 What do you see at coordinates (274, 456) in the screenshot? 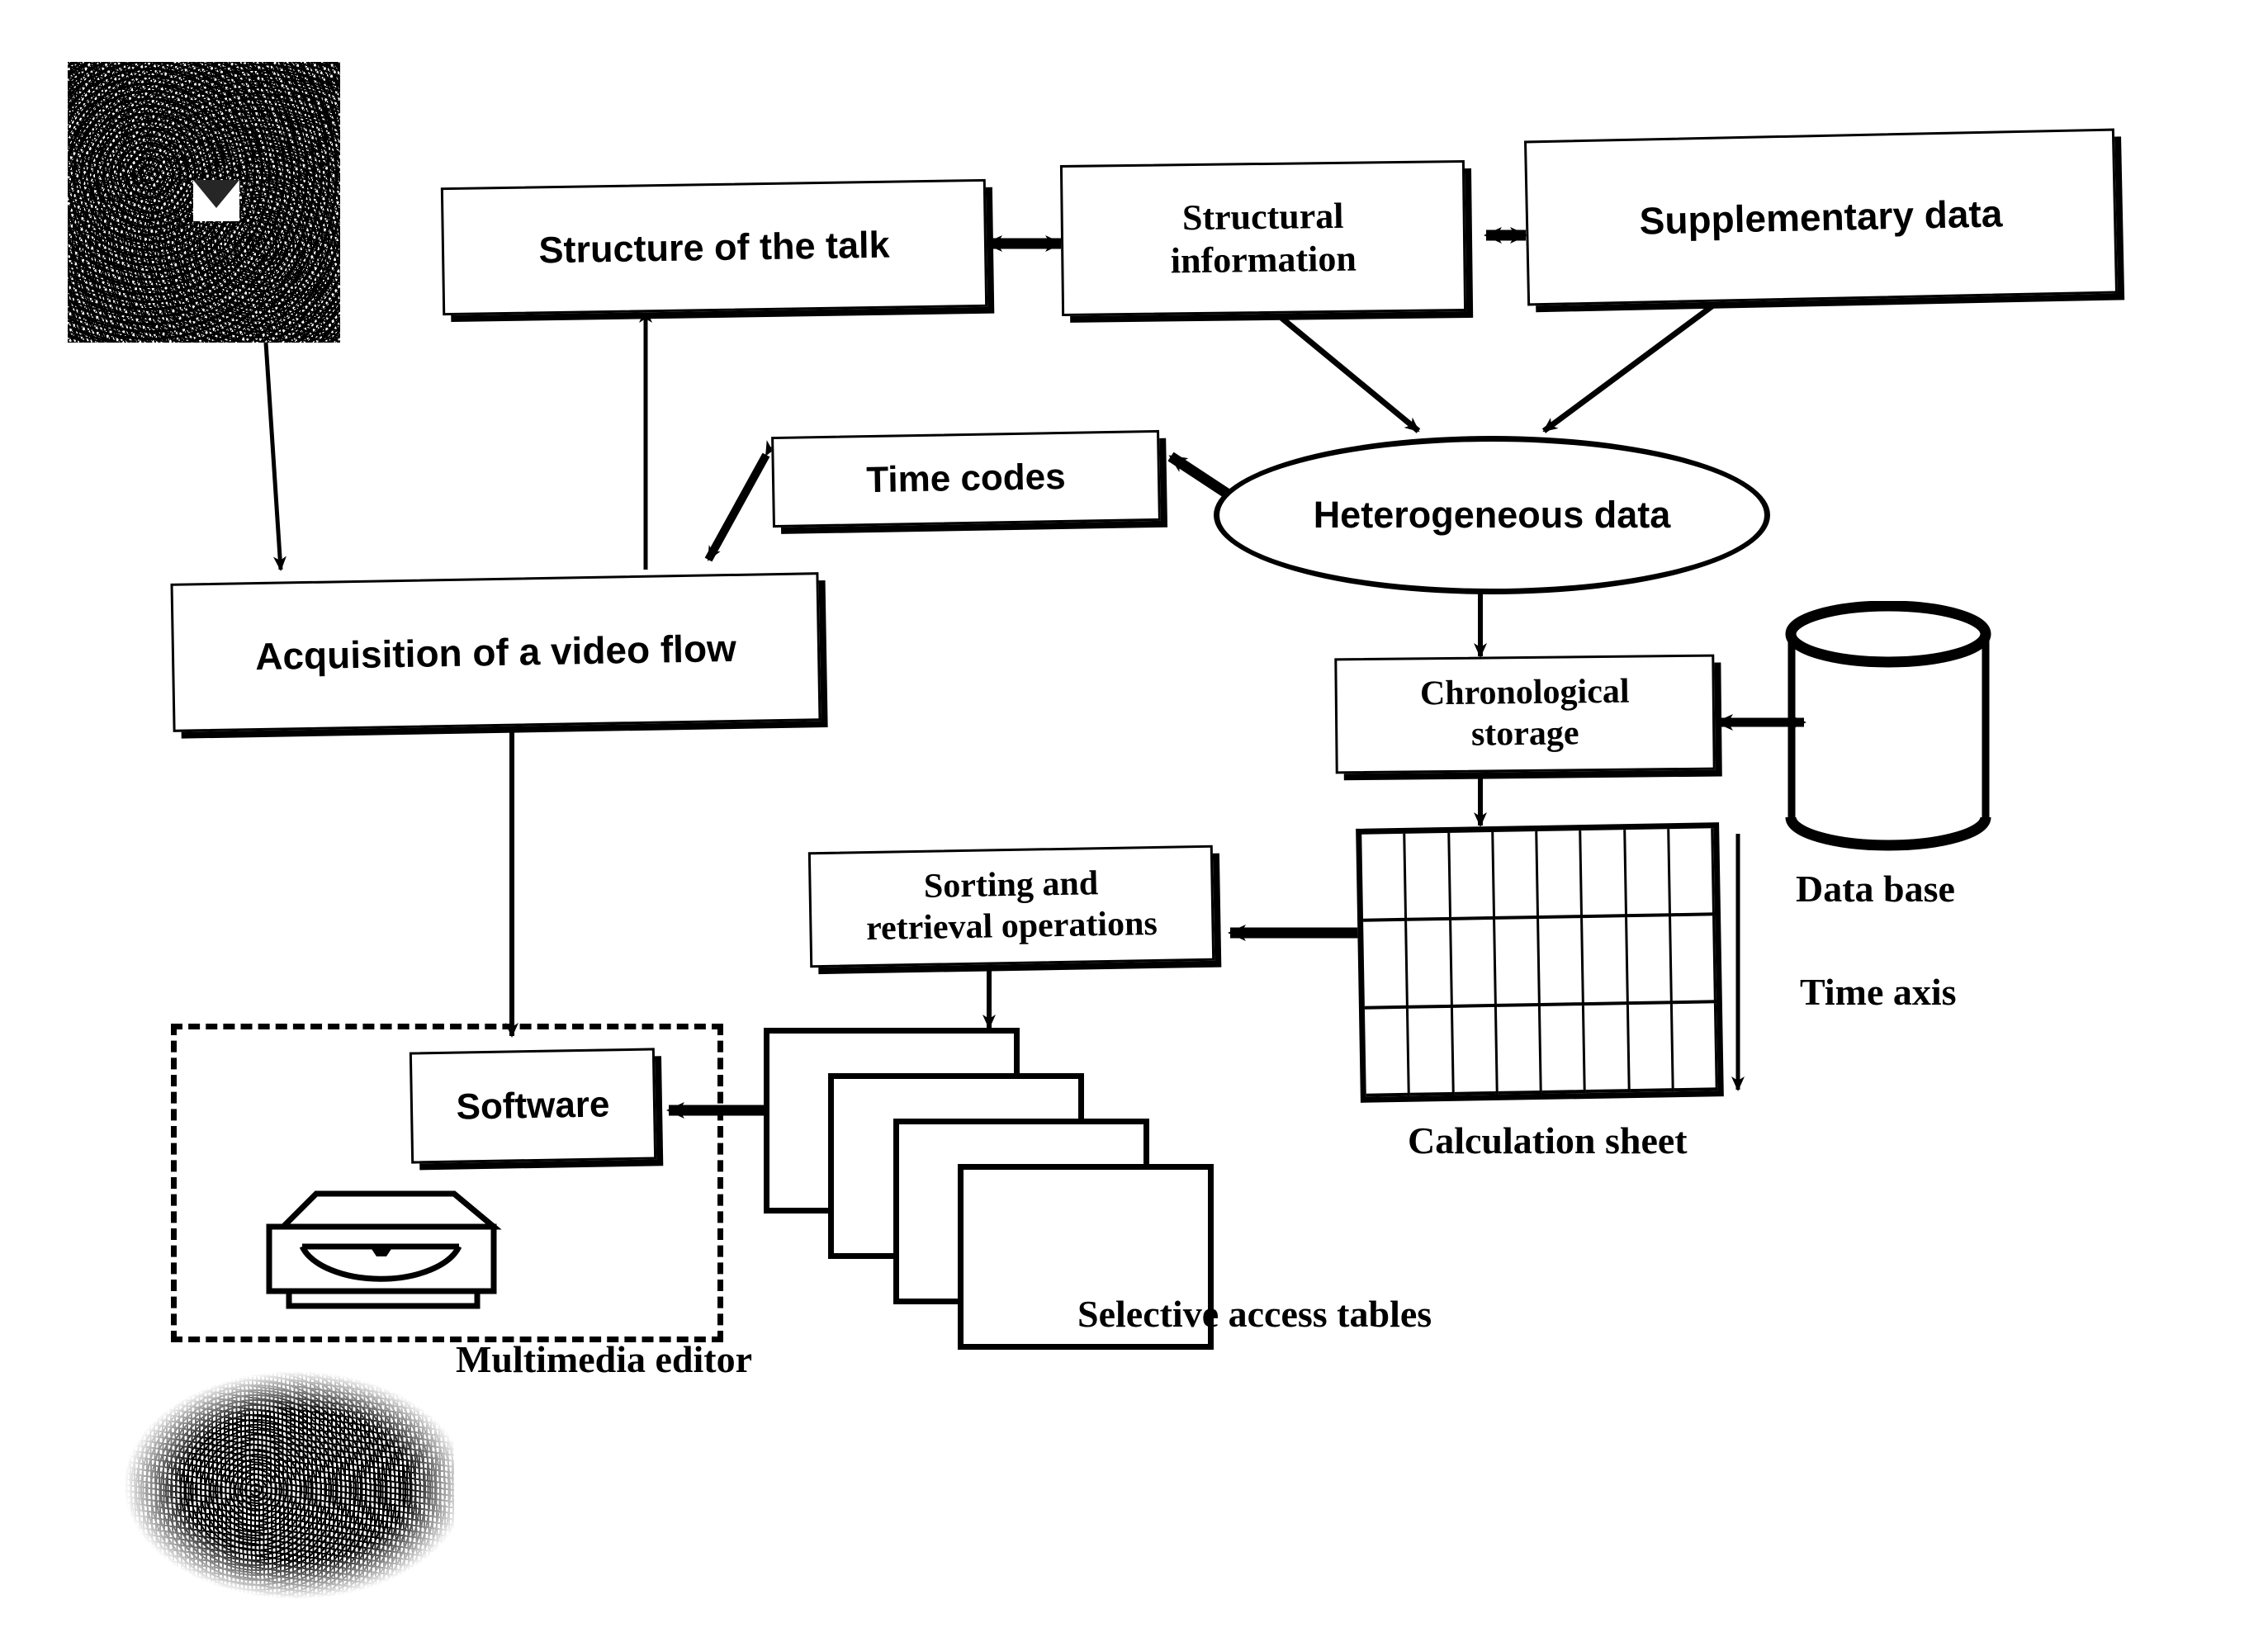
I see `edge-videoframe-acquisition` at bounding box center [274, 456].